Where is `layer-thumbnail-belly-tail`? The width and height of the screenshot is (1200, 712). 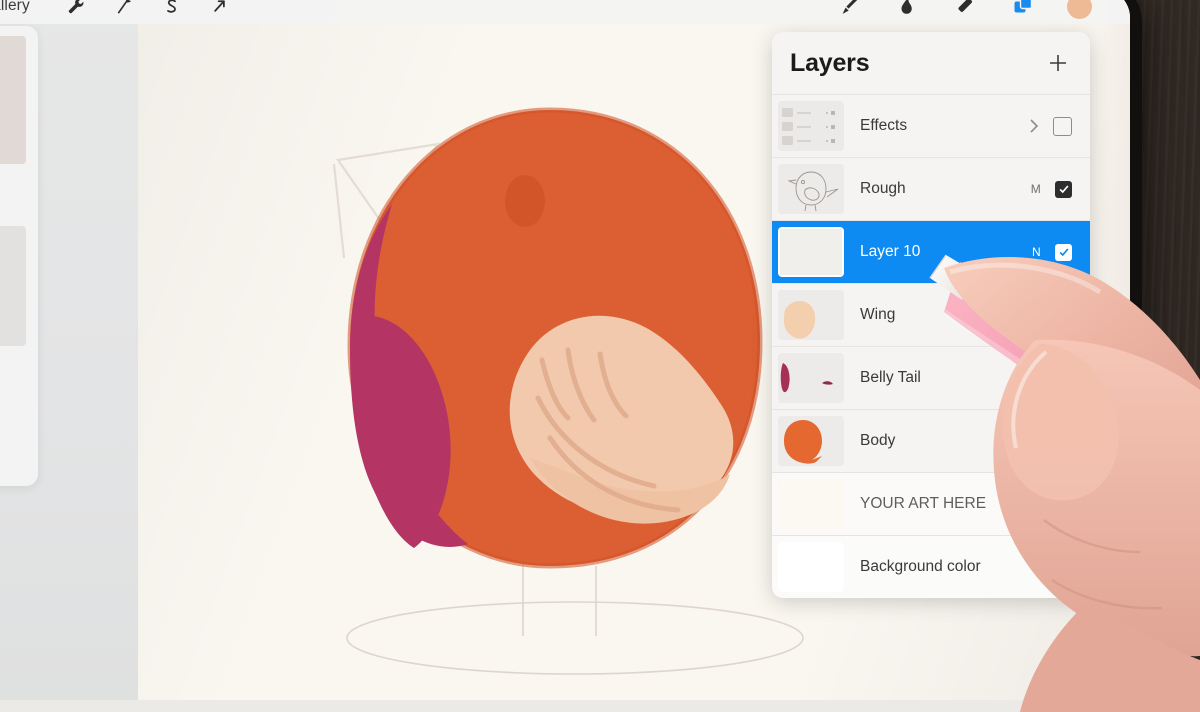 layer-thumbnail-belly-tail is located at coordinates (811, 378).